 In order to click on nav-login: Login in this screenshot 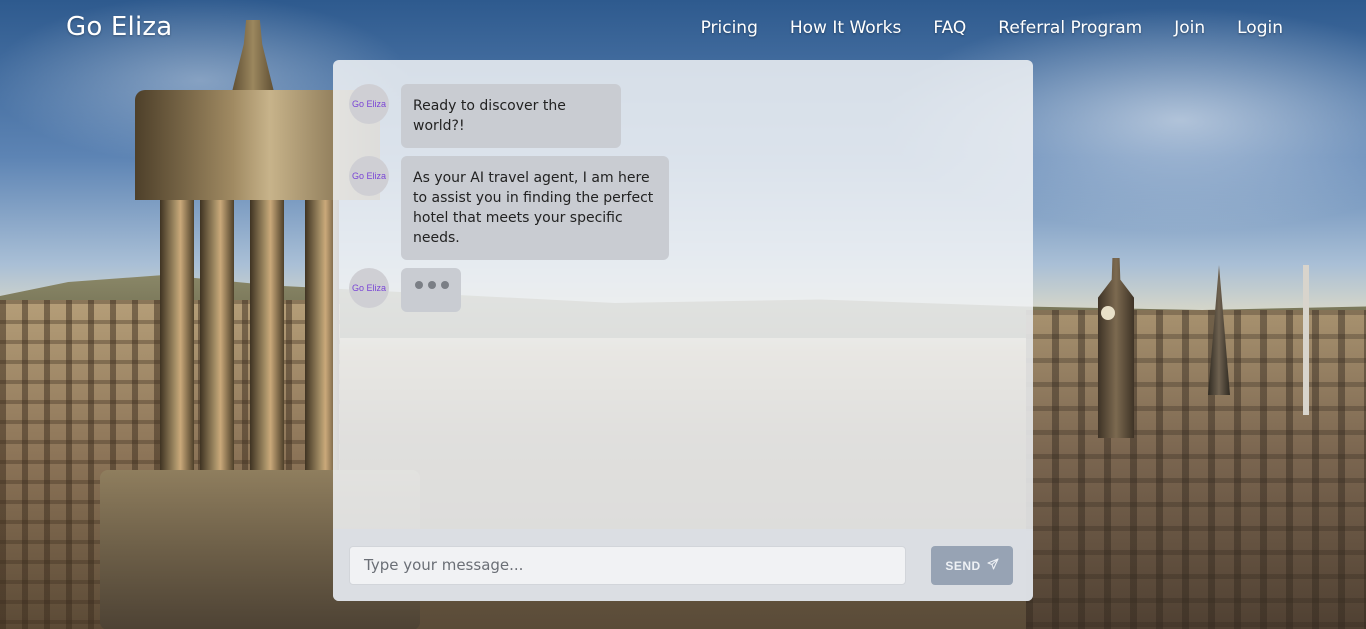, I will do `click(1260, 28)`.